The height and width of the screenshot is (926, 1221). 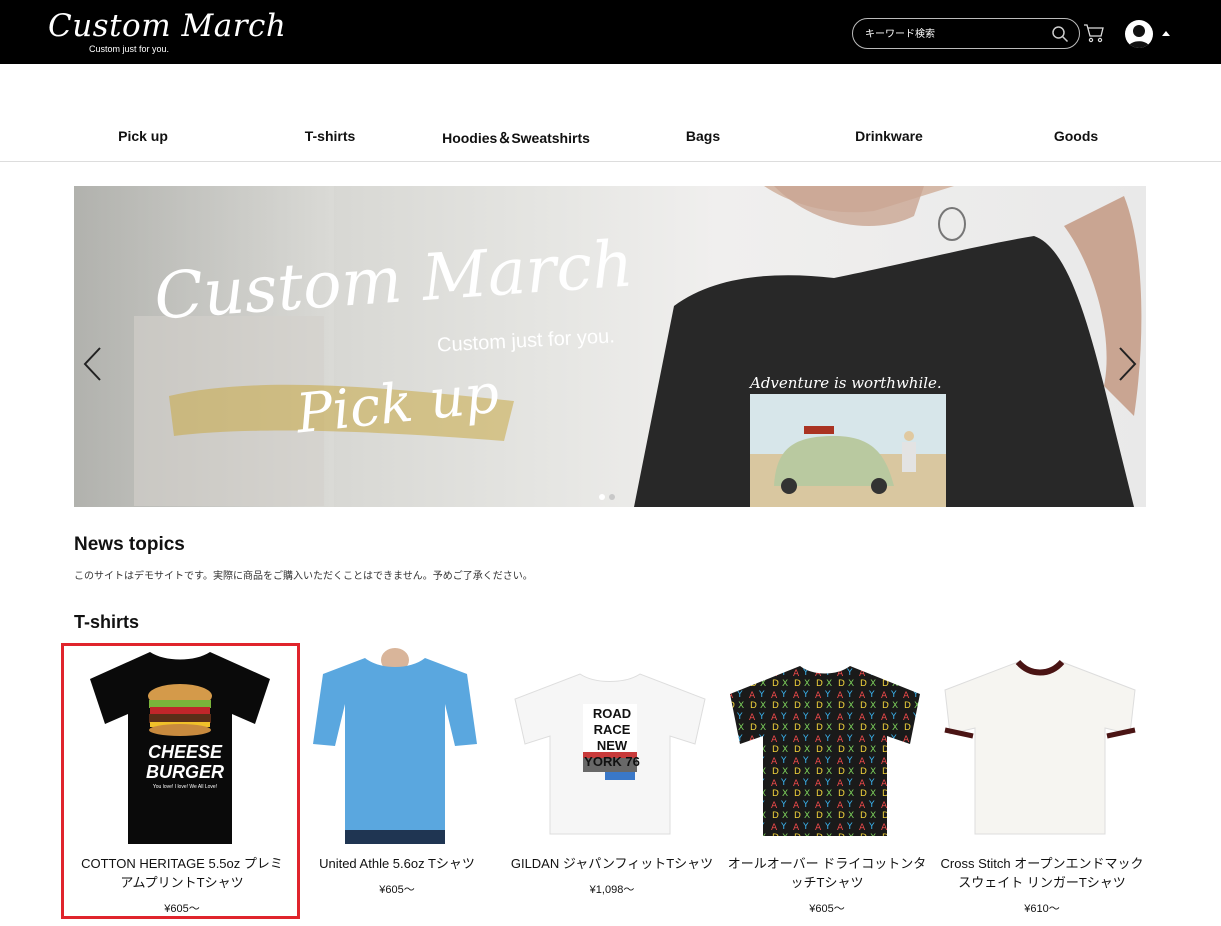 I want to click on news-heading: News topics, so click(x=129, y=544).